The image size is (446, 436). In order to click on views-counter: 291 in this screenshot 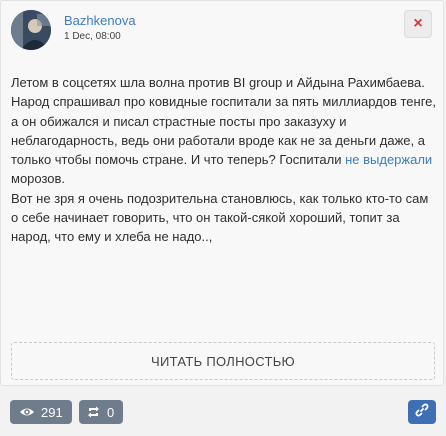, I will do `click(41, 412)`.